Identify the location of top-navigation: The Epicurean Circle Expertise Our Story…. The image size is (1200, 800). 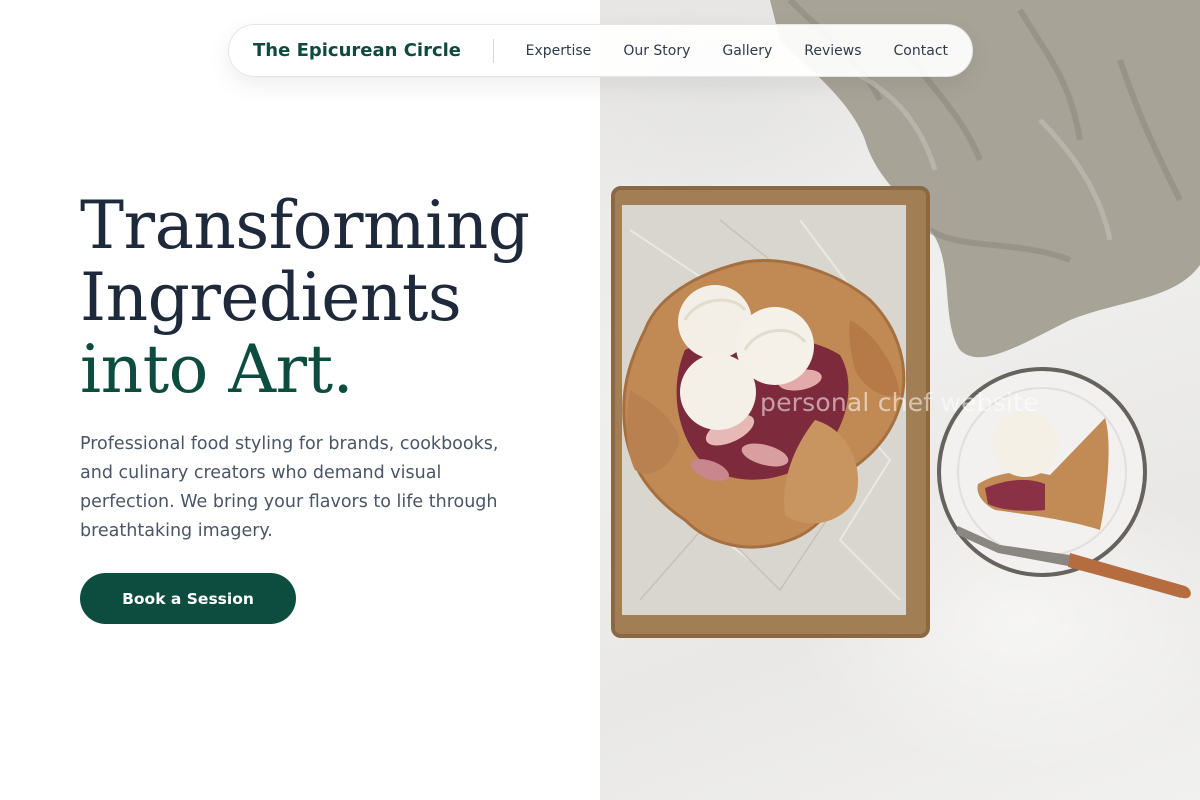
(600, 50).